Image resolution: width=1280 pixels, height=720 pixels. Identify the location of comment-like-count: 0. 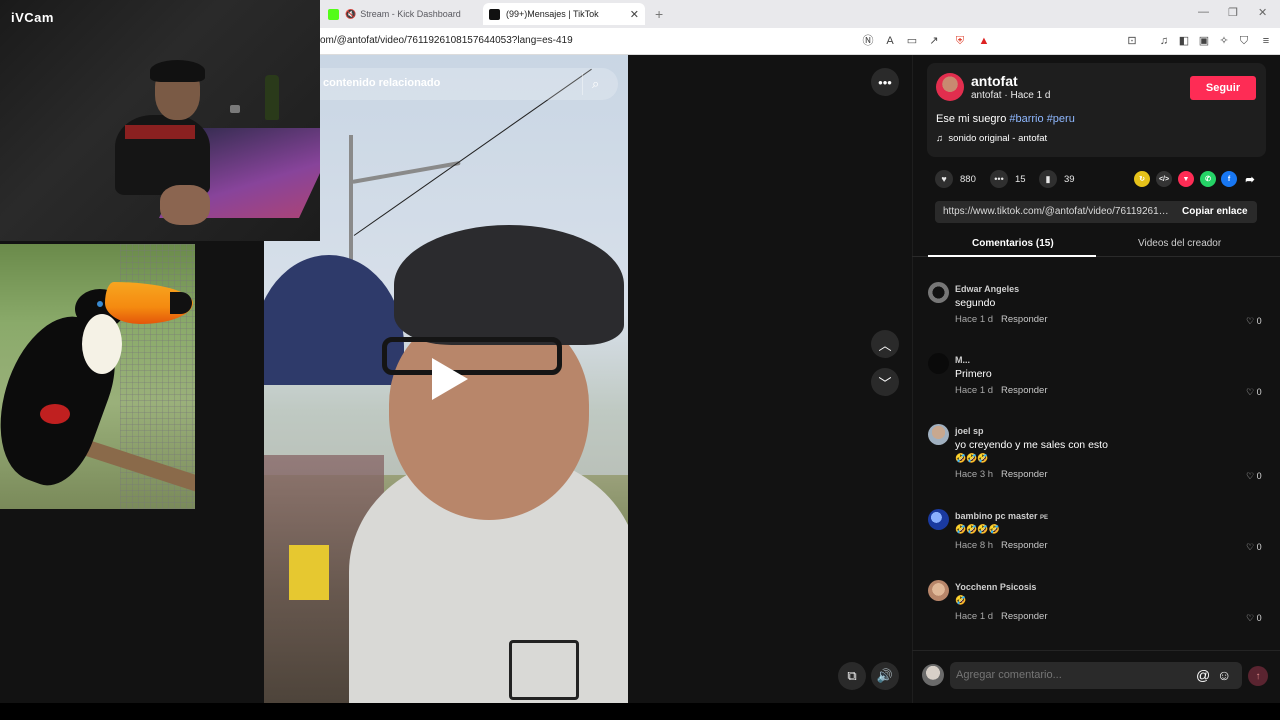
(1259, 618).